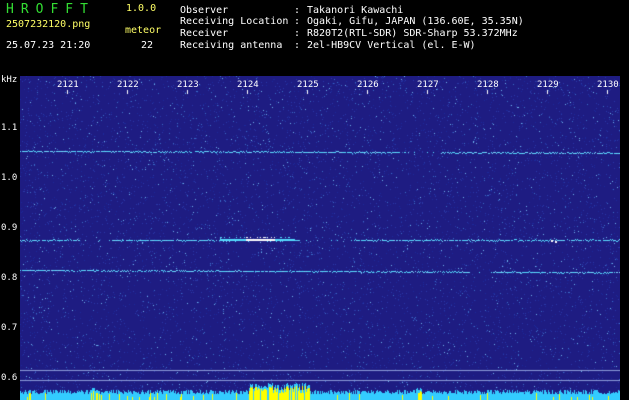 This screenshot has width=629, height=400. I want to click on image-filename: 2507232120.png, so click(48, 24).